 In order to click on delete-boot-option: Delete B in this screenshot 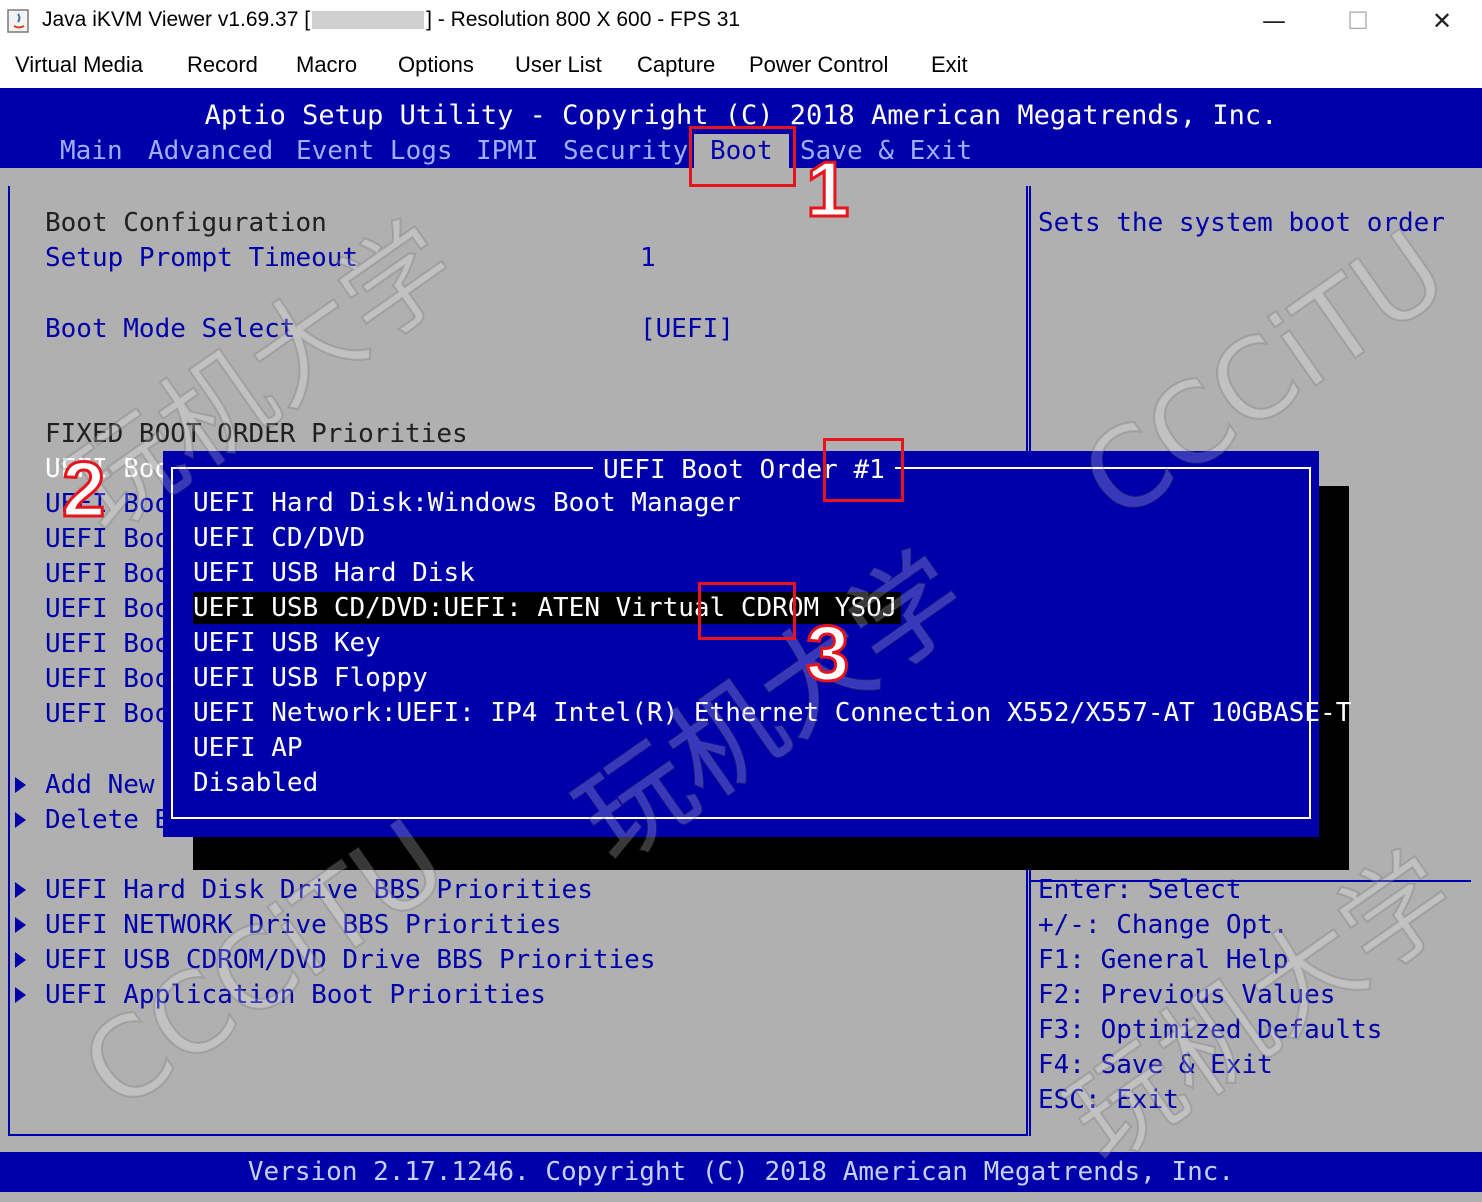, I will do `click(107, 820)`.